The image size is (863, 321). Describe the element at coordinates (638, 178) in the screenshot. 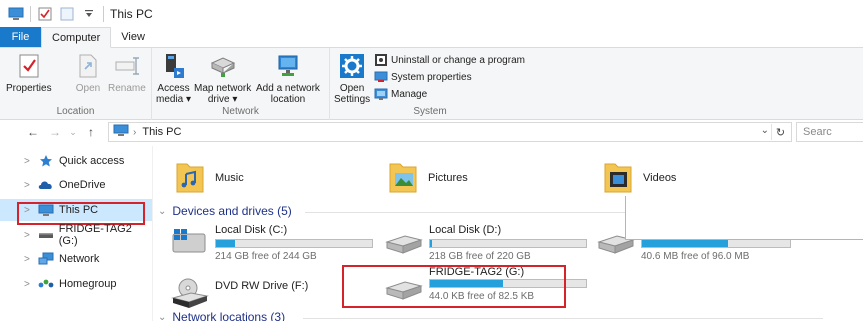

I see `folder-videos: Videos` at that location.